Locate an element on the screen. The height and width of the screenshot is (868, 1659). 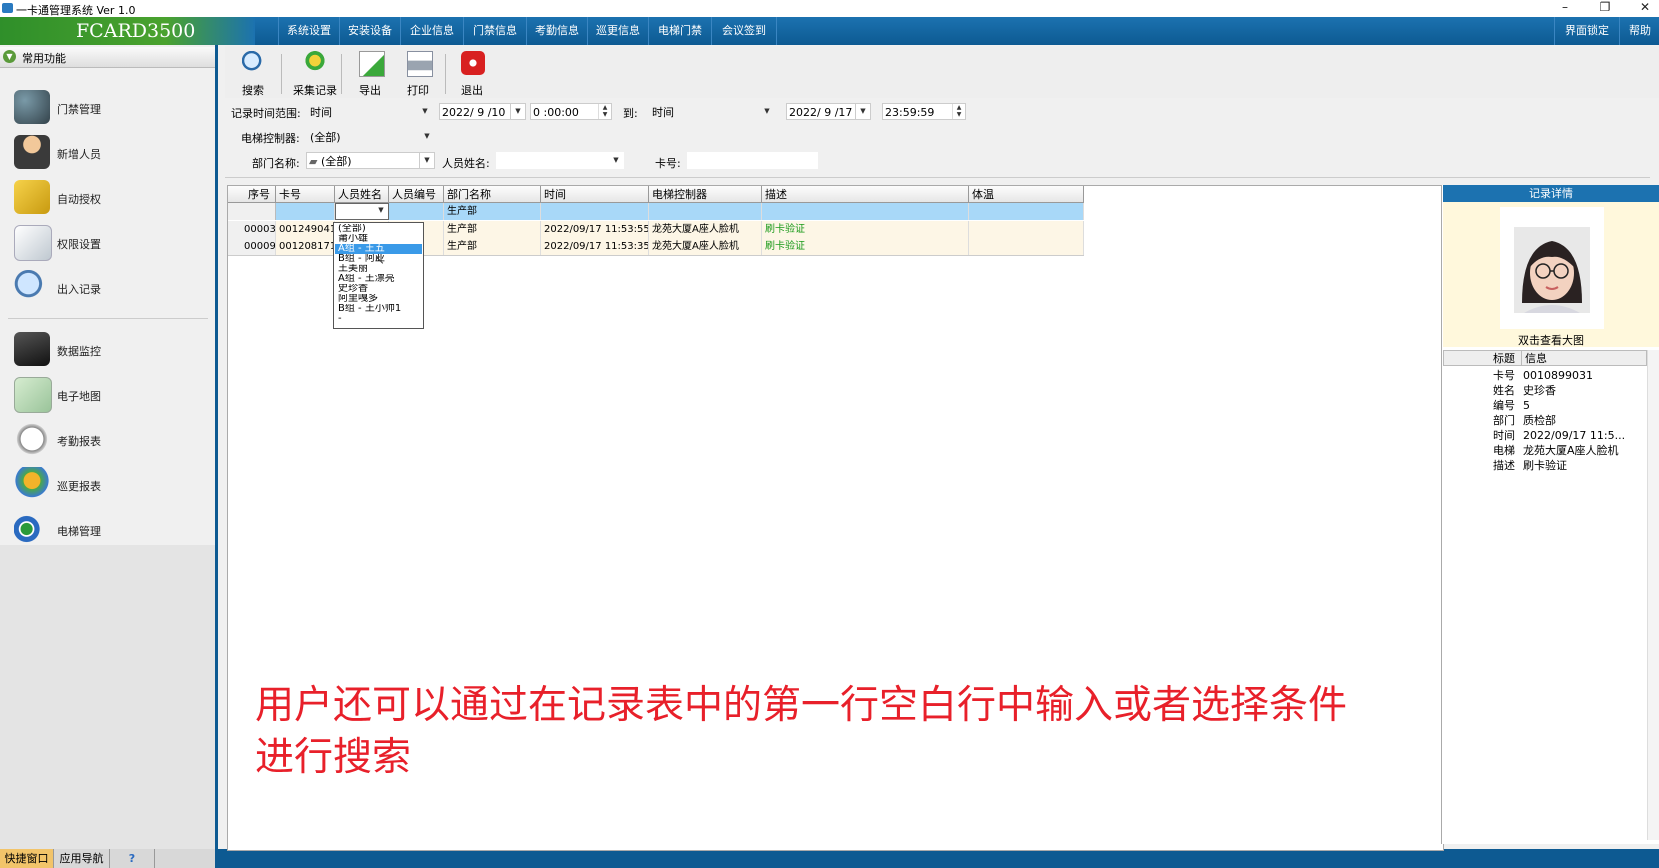
time-type-select: 时间 ▼ is located at coordinates (370, 111).